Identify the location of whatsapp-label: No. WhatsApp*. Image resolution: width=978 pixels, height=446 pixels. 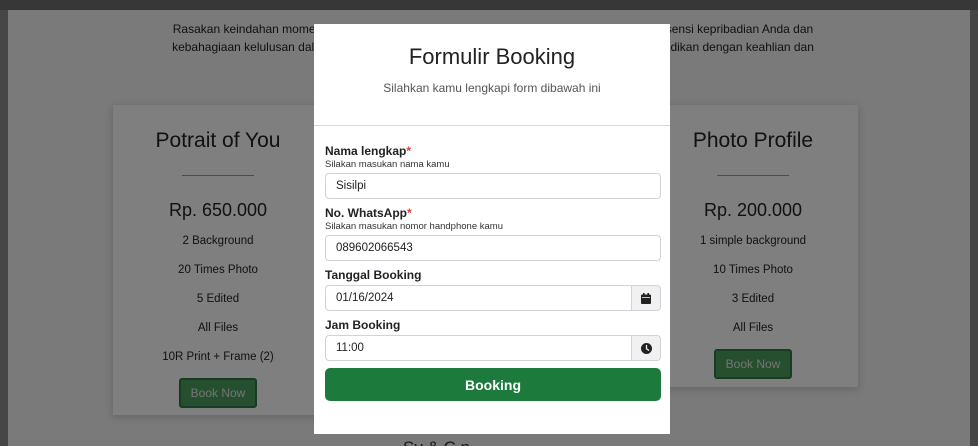
(368, 213).